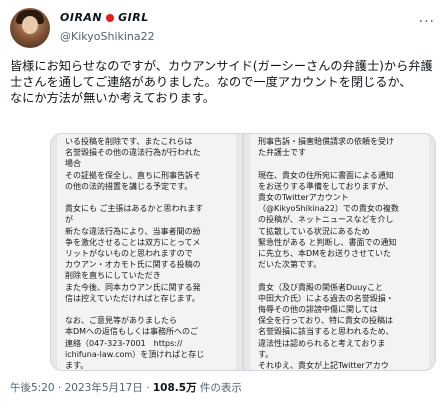  I want to click on tweet-header: OIRAN GIRL @KikyoShikina22 ···, so click(223, 28).